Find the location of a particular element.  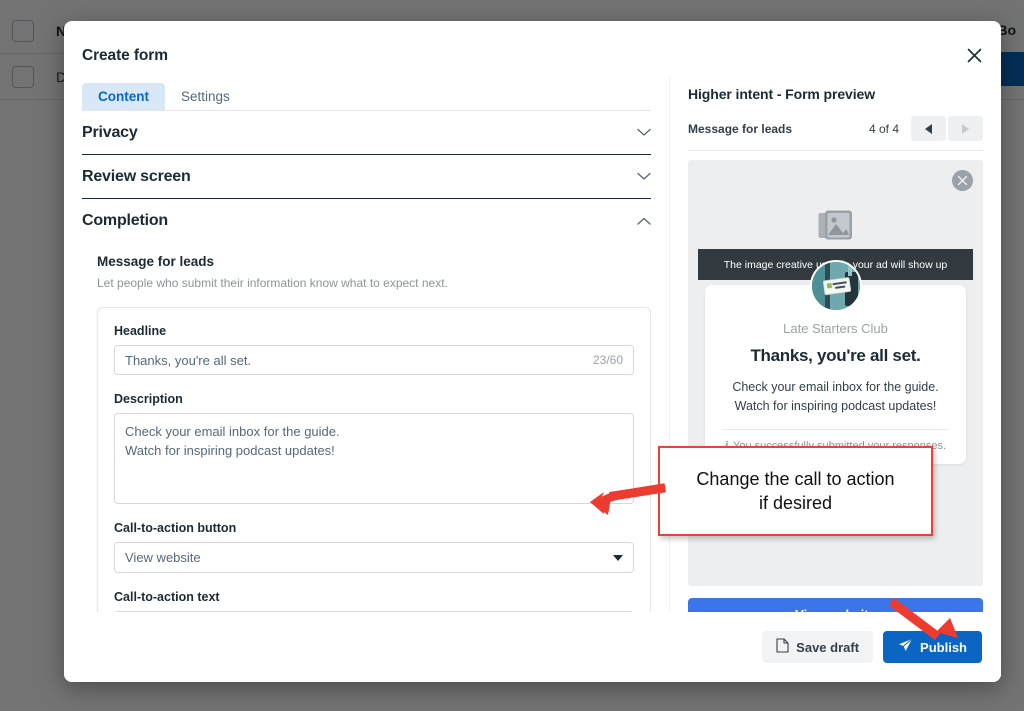

cta-text-label: Call-to-action text is located at coordinates (167, 597).